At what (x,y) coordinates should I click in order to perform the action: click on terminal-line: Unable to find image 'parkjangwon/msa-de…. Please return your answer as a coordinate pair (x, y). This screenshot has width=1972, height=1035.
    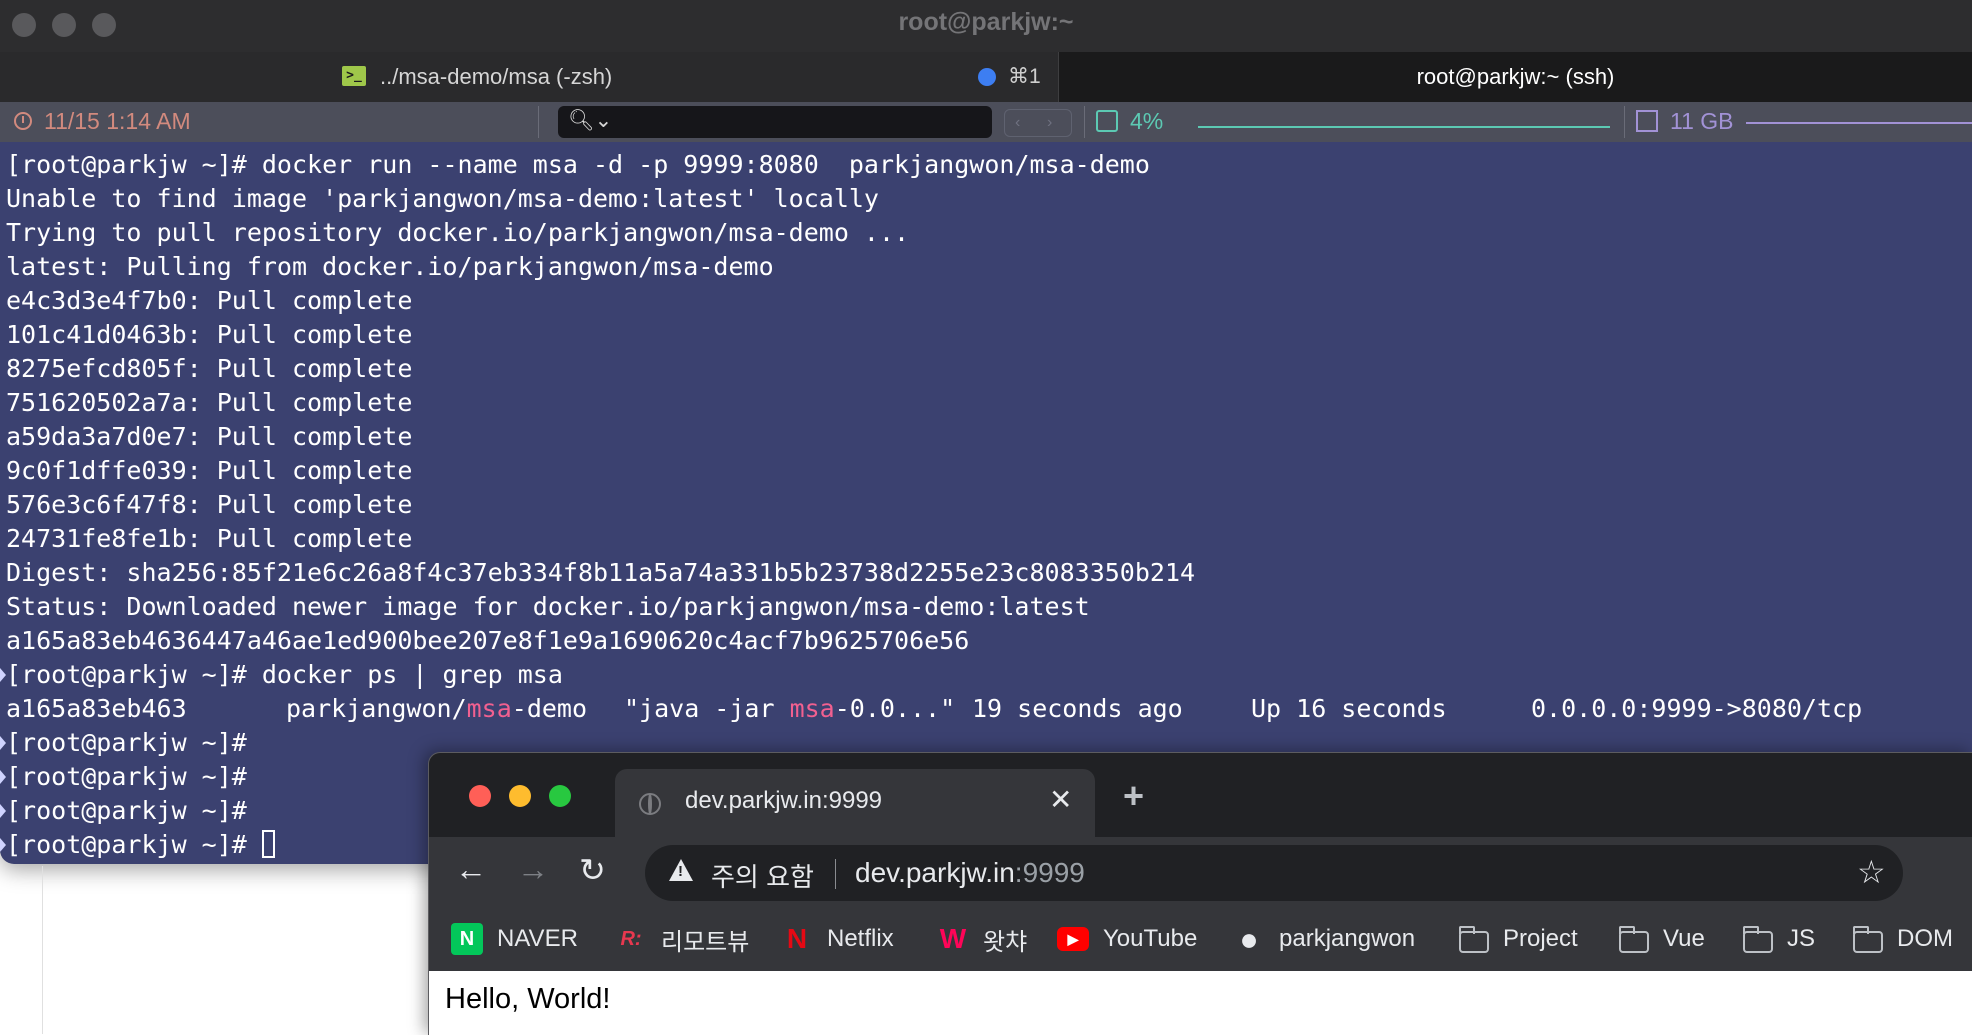
    Looking at the image, I should click on (442, 198).